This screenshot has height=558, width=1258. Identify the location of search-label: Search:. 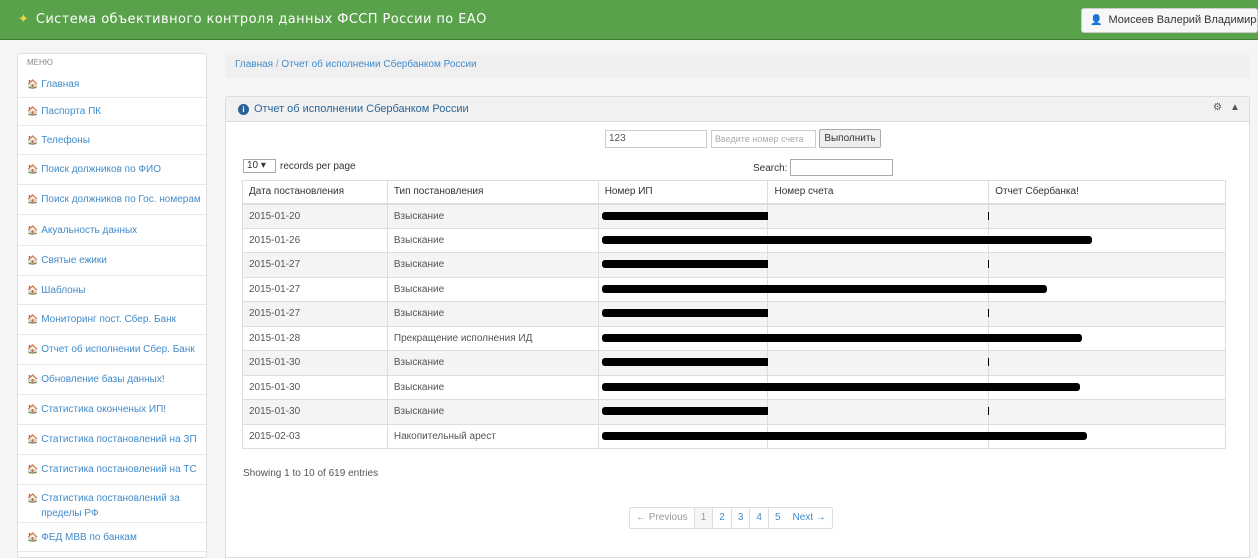
(770, 168).